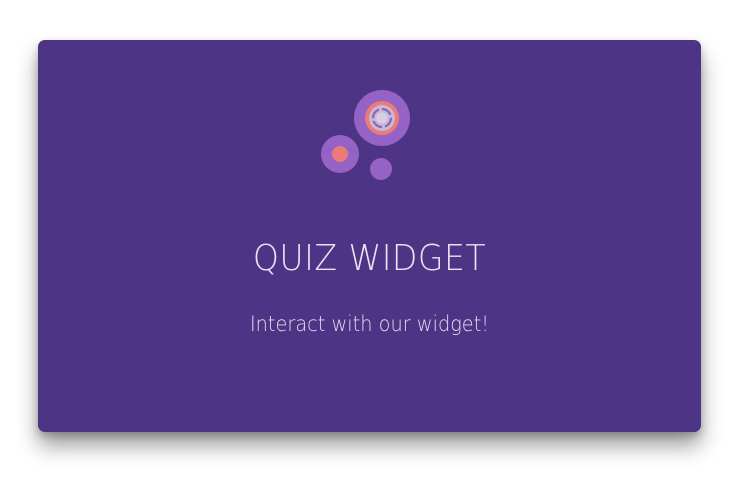 The image size is (743, 480). I want to click on widget-title: QUIZ WIDGET, so click(369, 258).